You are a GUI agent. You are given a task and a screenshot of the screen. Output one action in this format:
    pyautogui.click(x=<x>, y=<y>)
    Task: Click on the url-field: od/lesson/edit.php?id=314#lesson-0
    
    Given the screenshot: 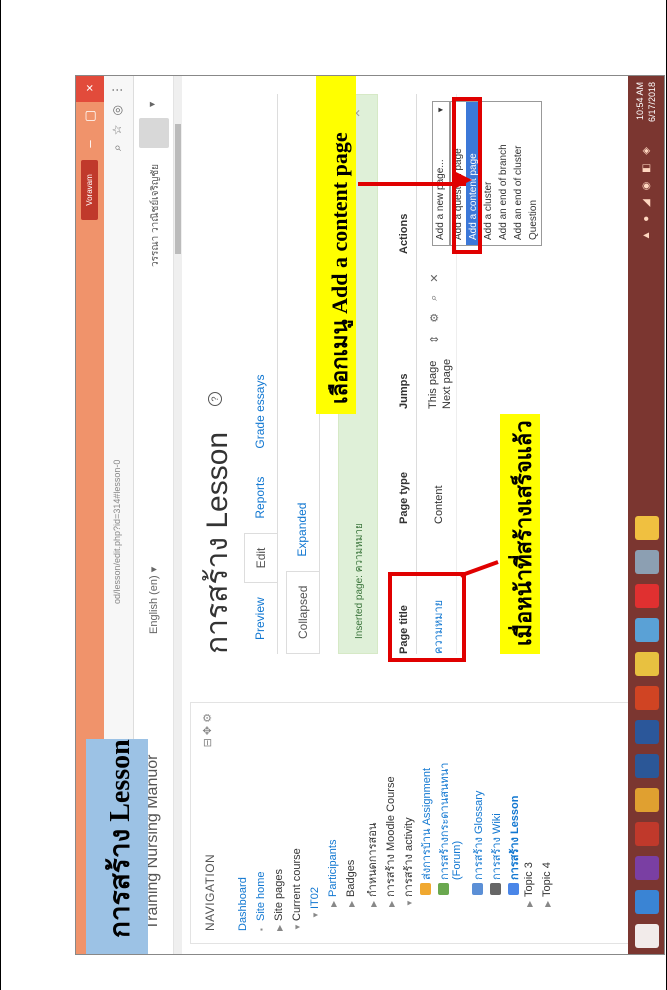 What is the action you would take?
    pyautogui.click(x=117, y=532)
    